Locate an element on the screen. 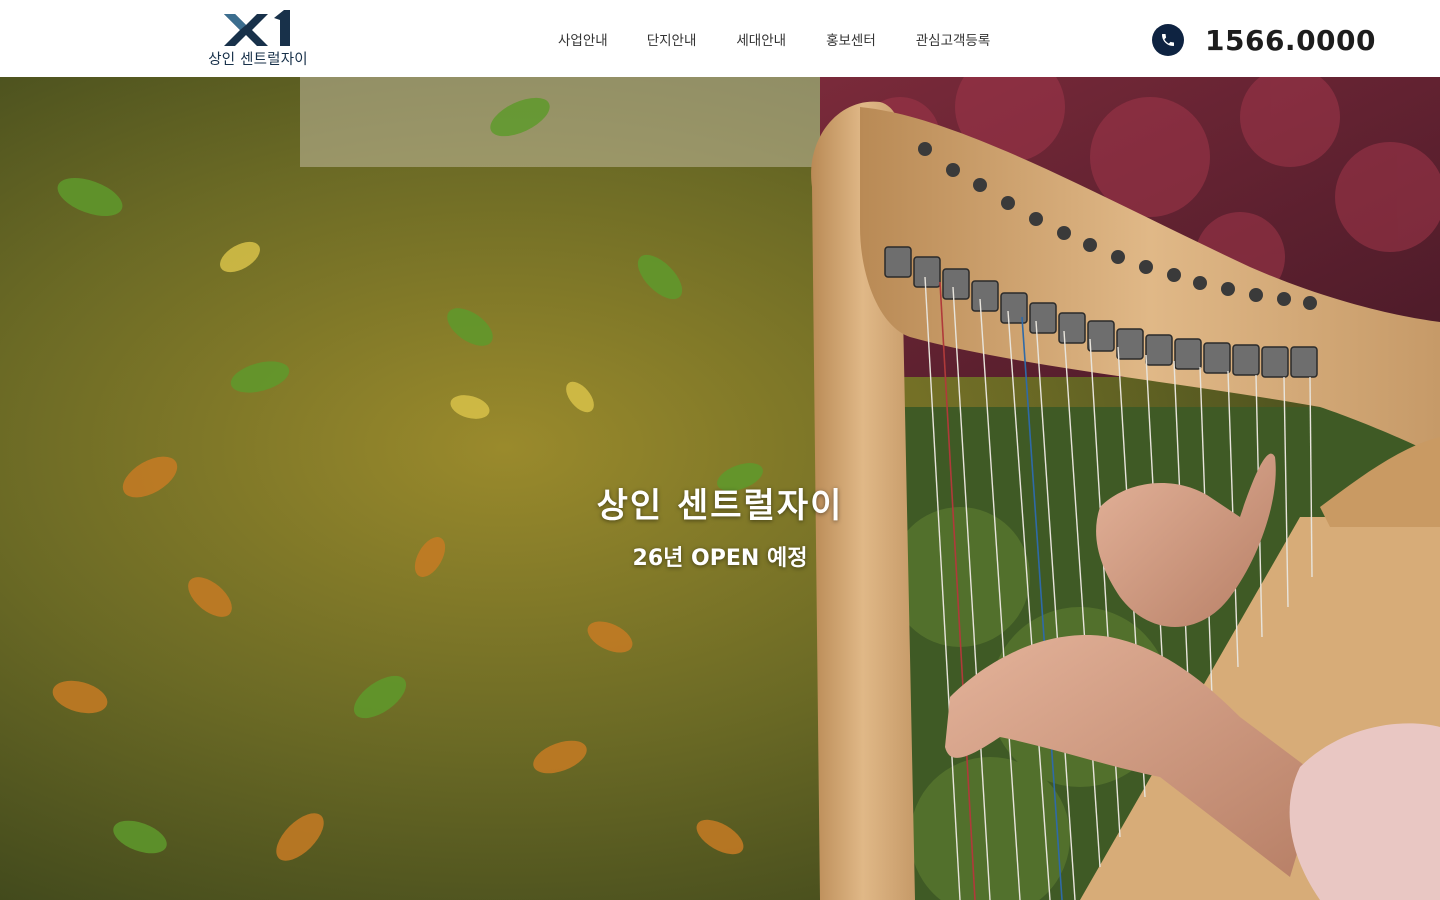  logo: 상인 센트럴자이 is located at coordinates (258, 40).